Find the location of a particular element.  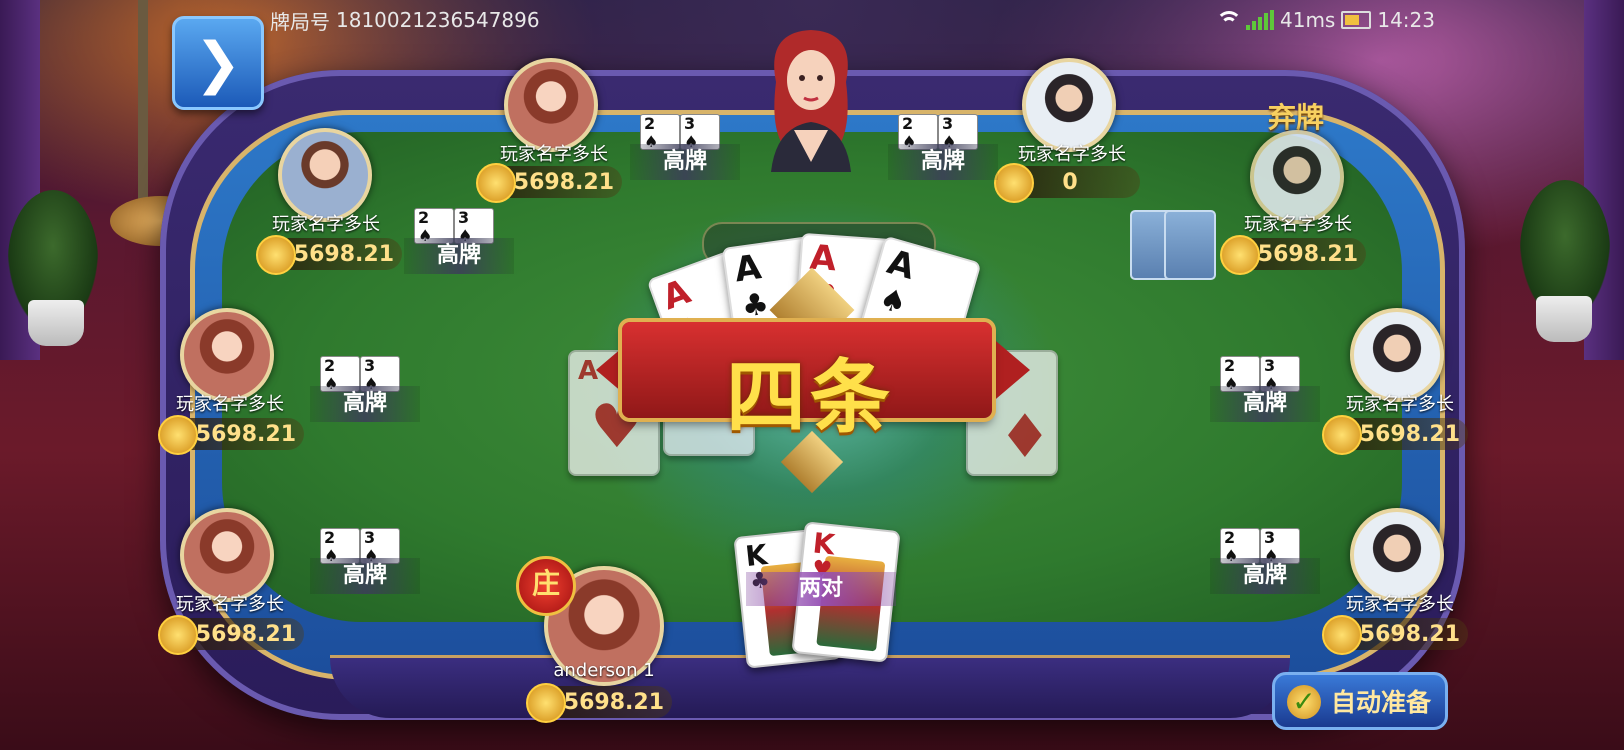

latency: 41ms is located at coordinates (1308, 20).